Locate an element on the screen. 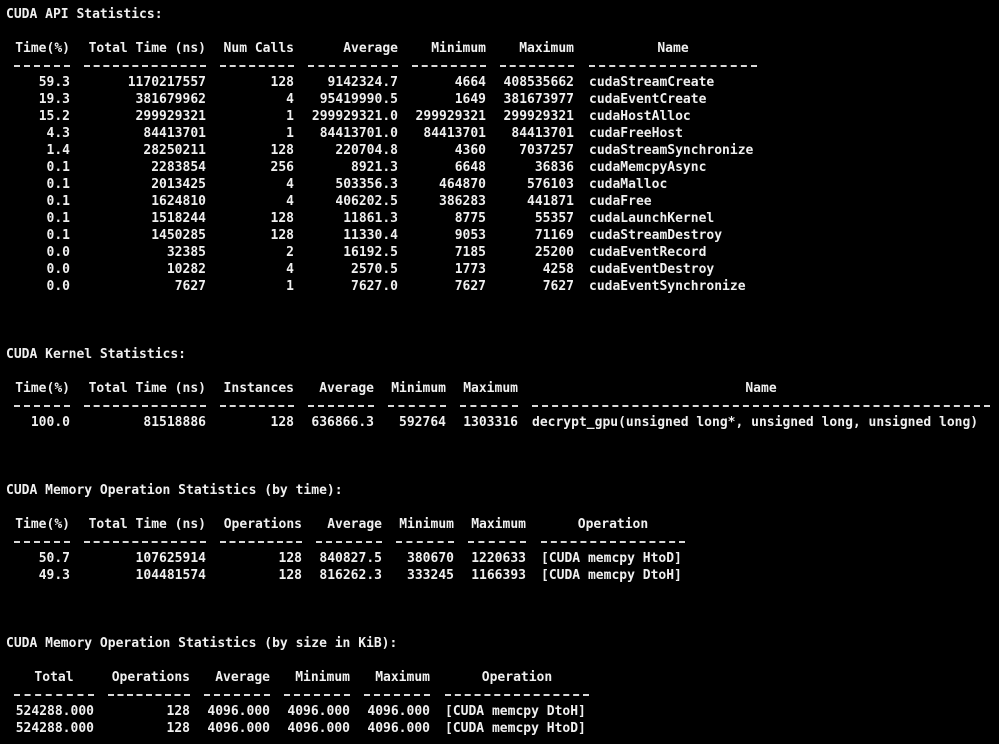 This screenshot has height=744, width=999. table-cell: 55357 is located at coordinates (554, 218).